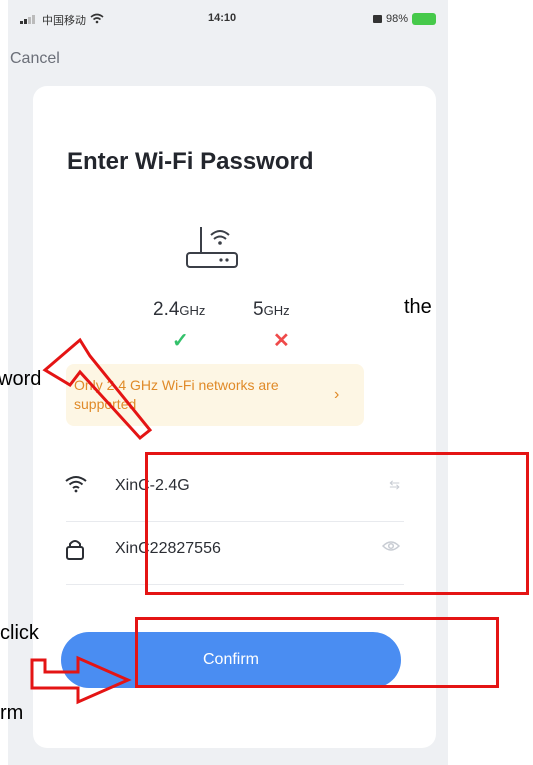 The width and height of the screenshot is (533, 765). Describe the element at coordinates (317, 652) in the screenshot. I see `highlight-box-confirm` at that location.